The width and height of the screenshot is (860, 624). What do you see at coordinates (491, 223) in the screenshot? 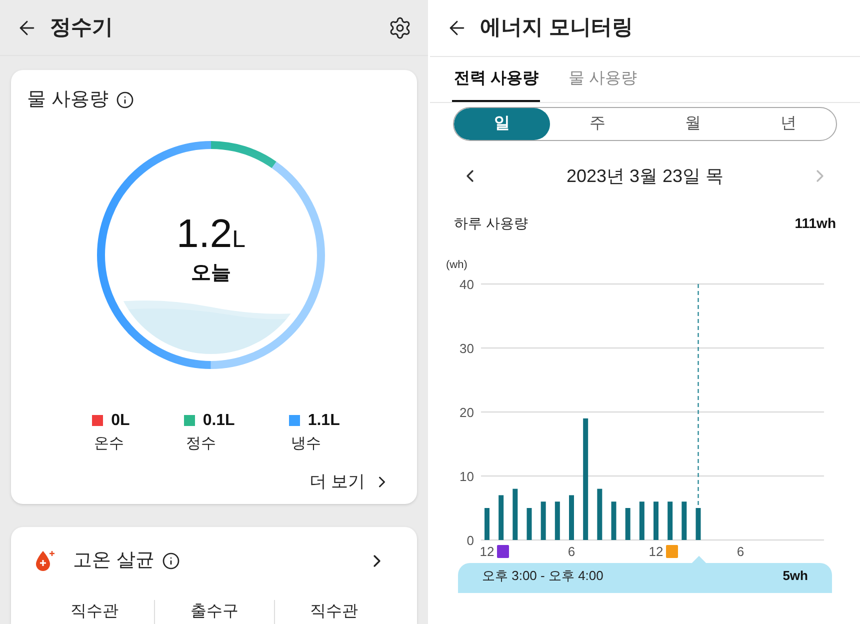
I see `daily-usage-label: 하루 사용량` at bounding box center [491, 223].